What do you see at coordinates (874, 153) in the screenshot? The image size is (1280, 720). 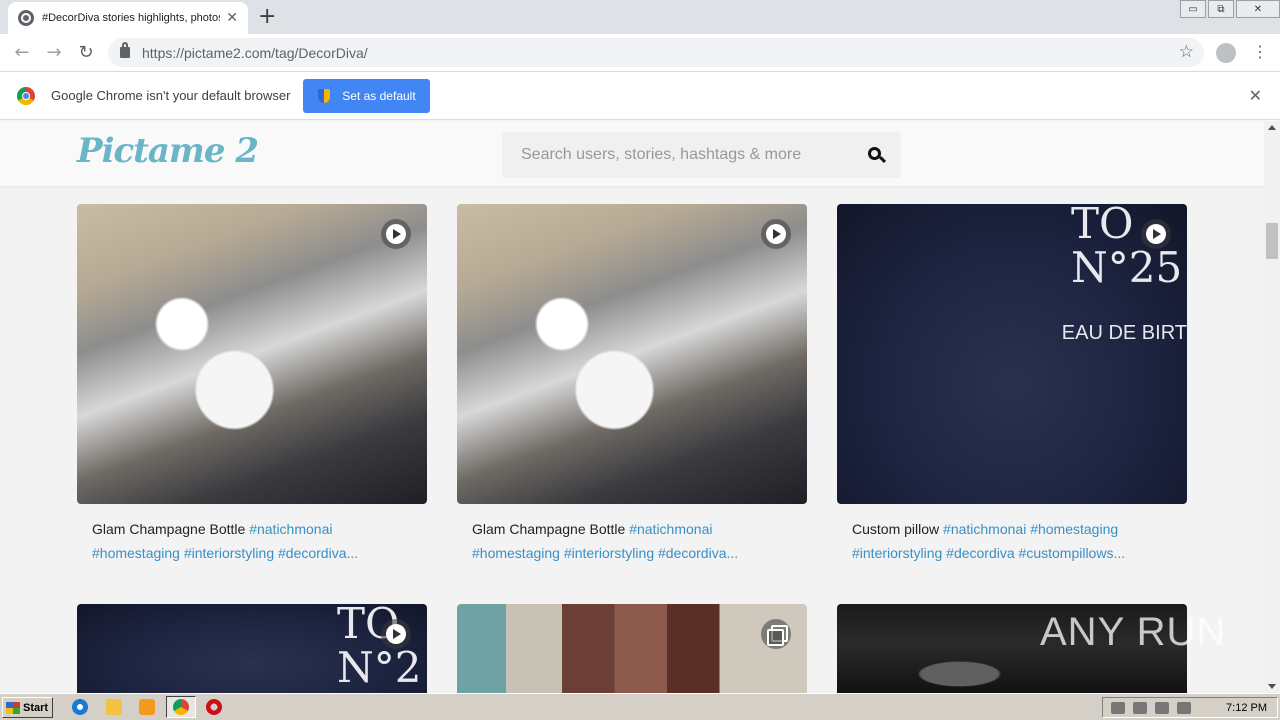 I see `search-icon` at bounding box center [874, 153].